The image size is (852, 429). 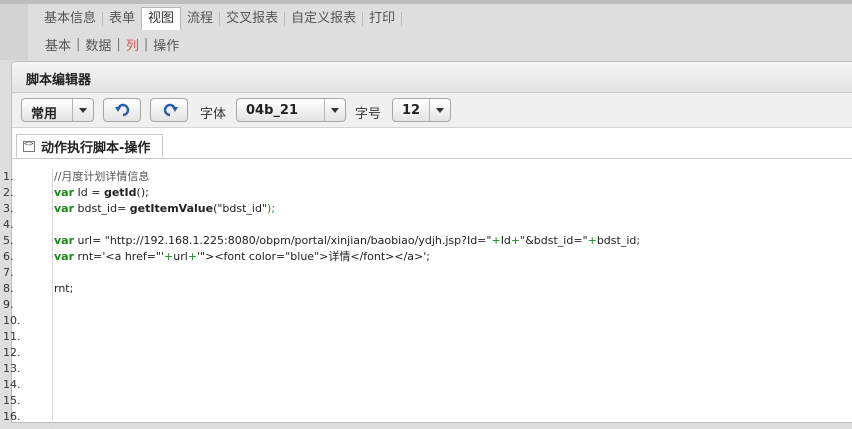 I want to click on subnav-column: 列, so click(x=132, y=44).